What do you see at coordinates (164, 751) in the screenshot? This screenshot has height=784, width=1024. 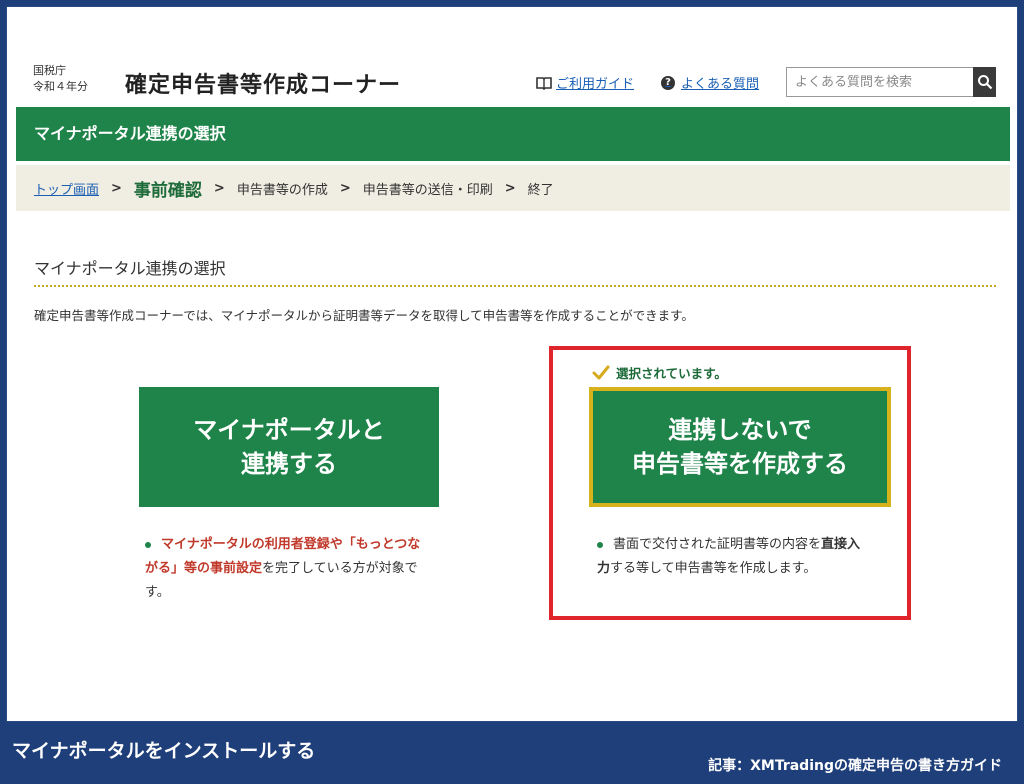 I see `caption-left: マイナポータルをインストールする` at bounding box center [164, 751].